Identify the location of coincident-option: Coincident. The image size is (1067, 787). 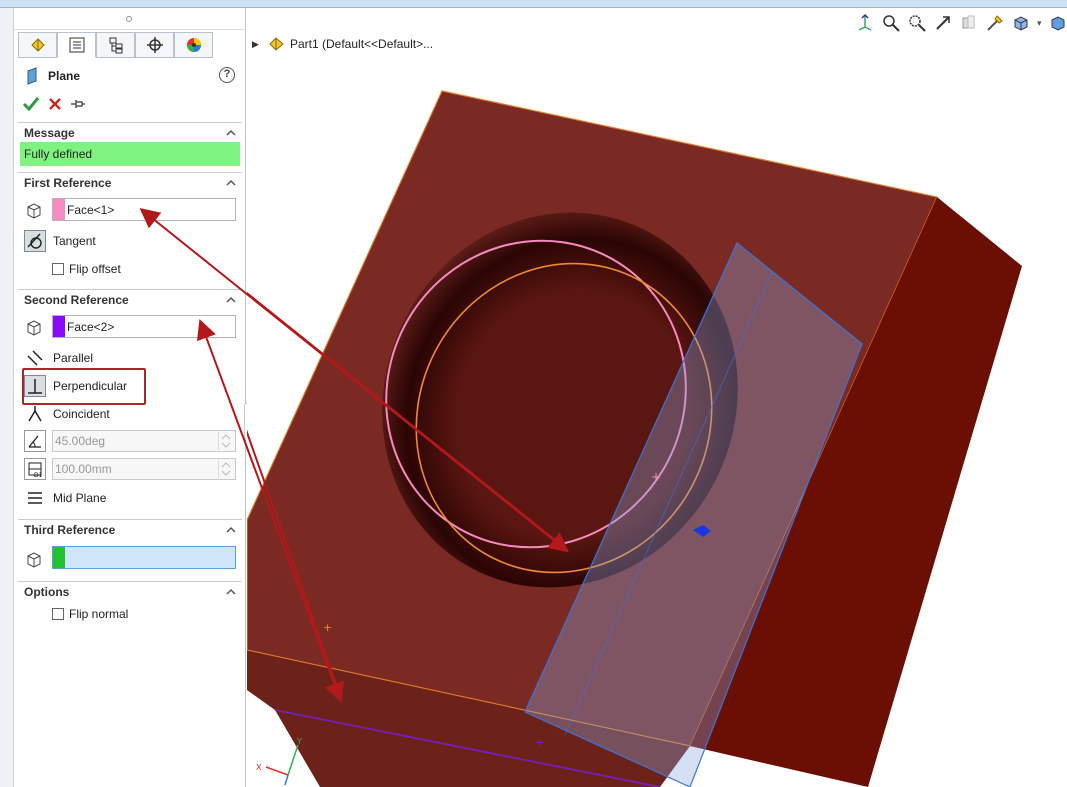
(67, 414).